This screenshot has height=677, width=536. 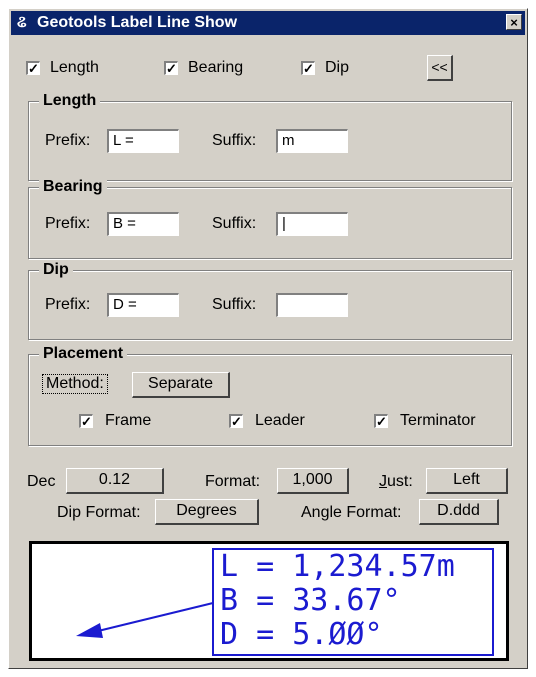 What do you see at coordinates (400, 481) in the screenshot?
I see `just-label-rest: ust:` at bounding box center [400, 481].